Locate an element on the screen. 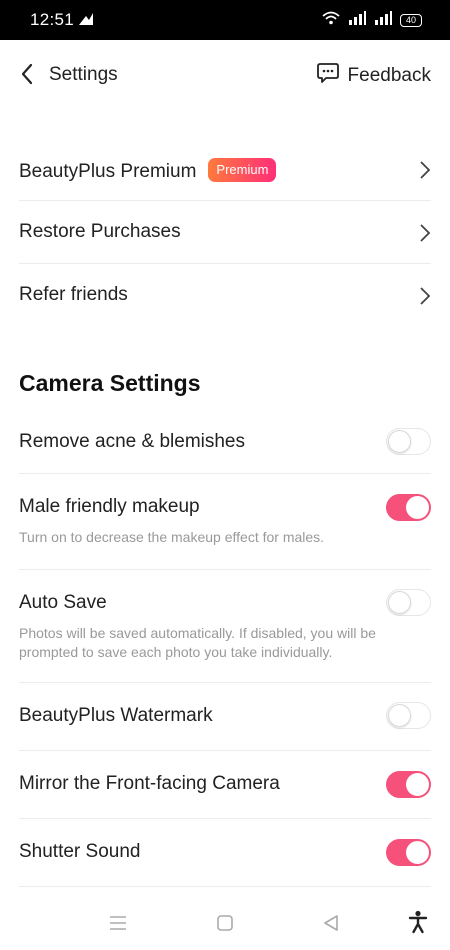  row-restore-purchases: Restore Purchases is located at coordinates (225, 232).